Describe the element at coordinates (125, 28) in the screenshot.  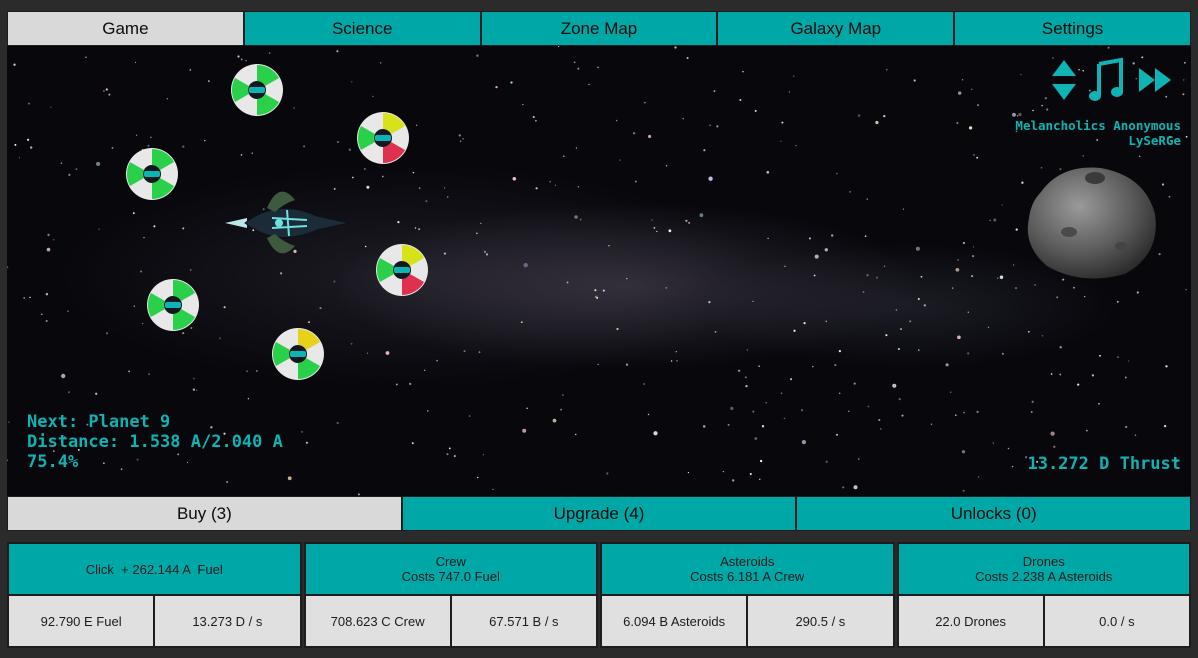
I see `tab-game: Game` at that location.